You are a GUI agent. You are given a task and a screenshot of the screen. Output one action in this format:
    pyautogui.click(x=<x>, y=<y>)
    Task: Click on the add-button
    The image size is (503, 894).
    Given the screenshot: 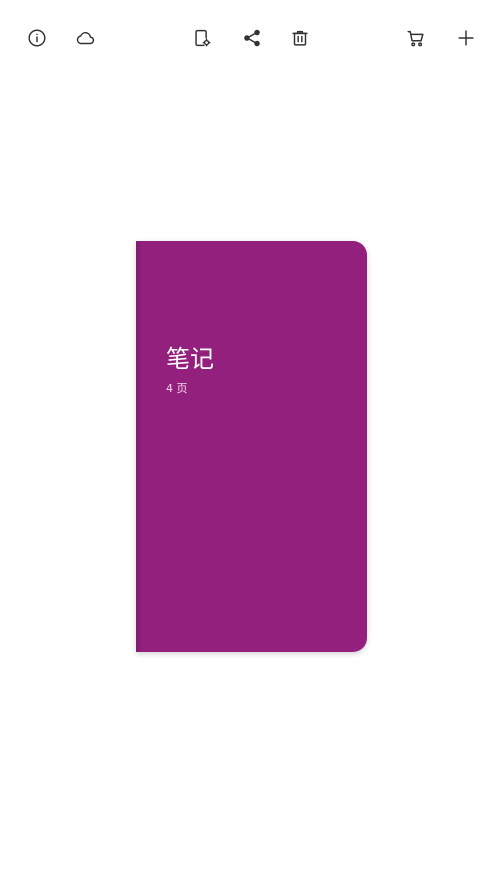 What is the action you would take?
    pyautogui.click(x=466, y=38)
    